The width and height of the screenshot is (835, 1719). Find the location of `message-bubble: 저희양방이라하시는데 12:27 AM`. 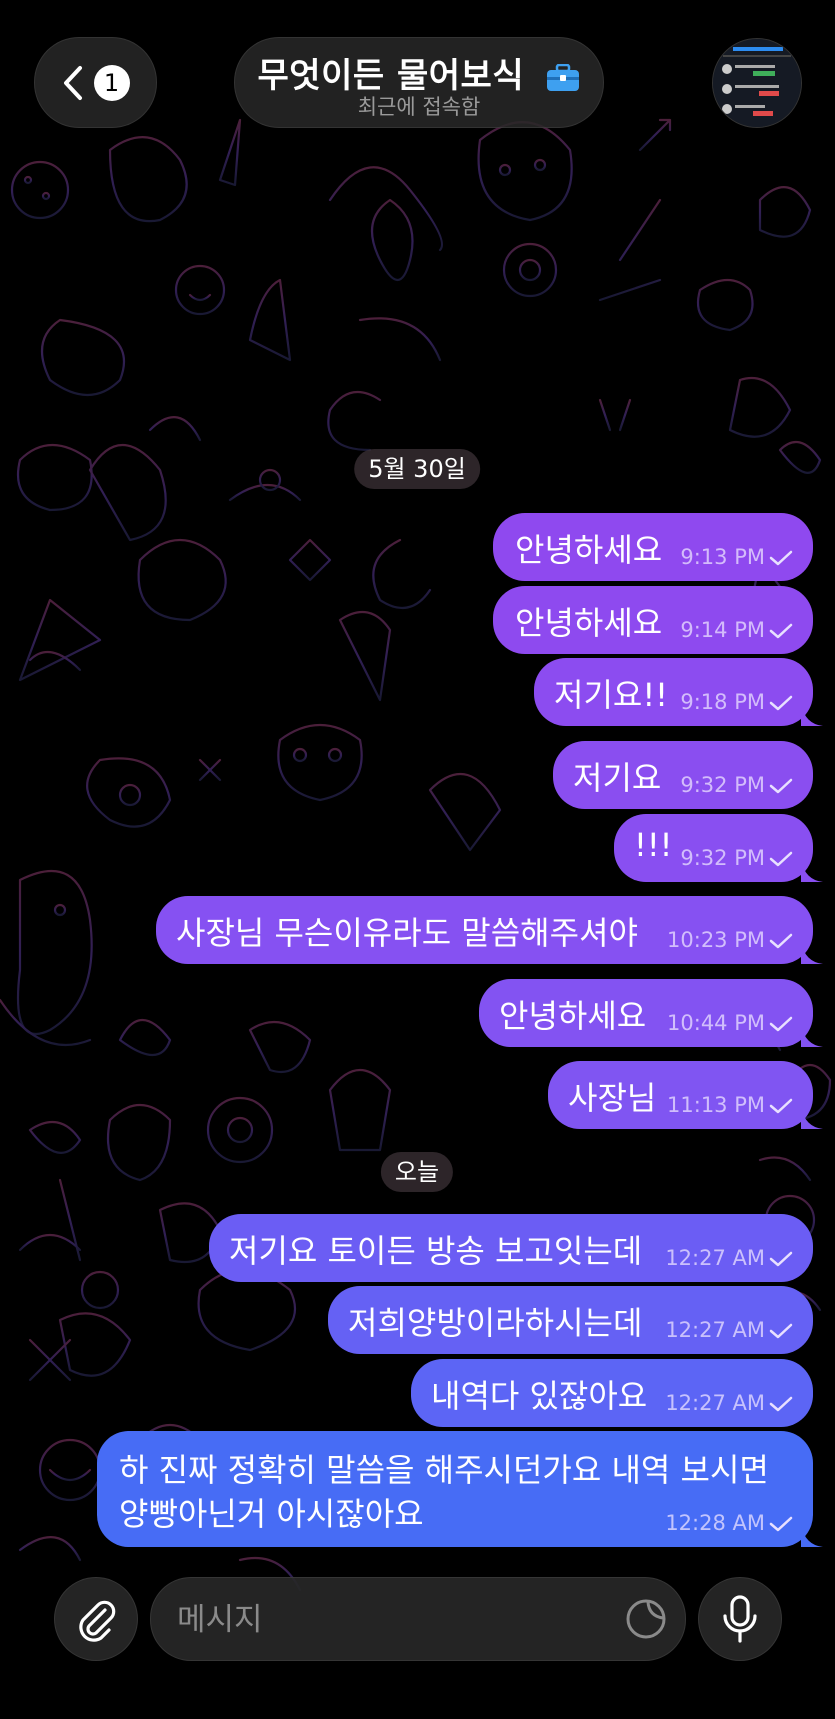

message-bubble: 저희양방이라하시는데 12:27 AM is located at coordinates (570, 1320).